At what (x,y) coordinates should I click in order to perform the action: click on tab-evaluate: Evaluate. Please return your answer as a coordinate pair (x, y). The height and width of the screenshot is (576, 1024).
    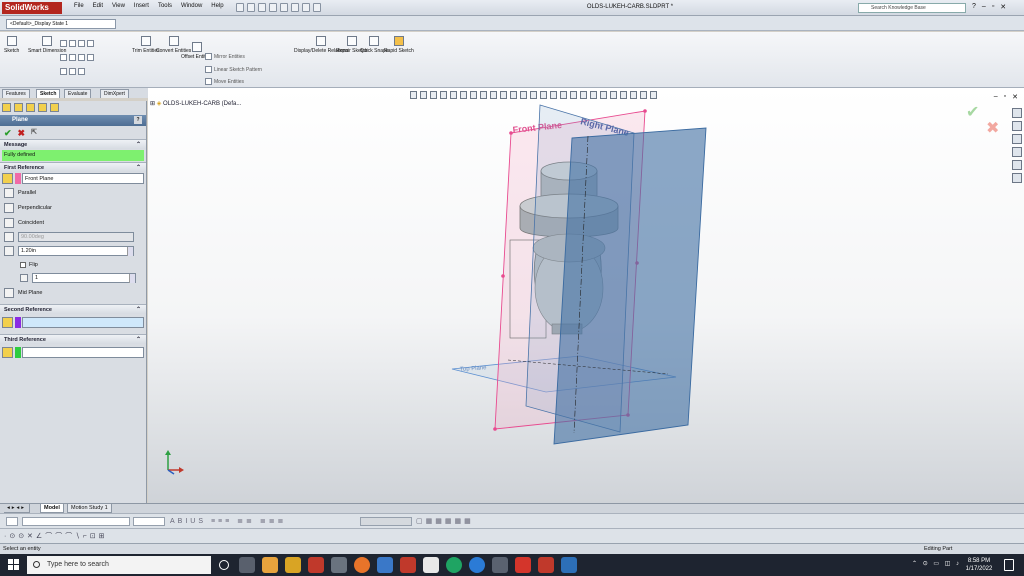
    Looking at the image, I should click on (78, 93).